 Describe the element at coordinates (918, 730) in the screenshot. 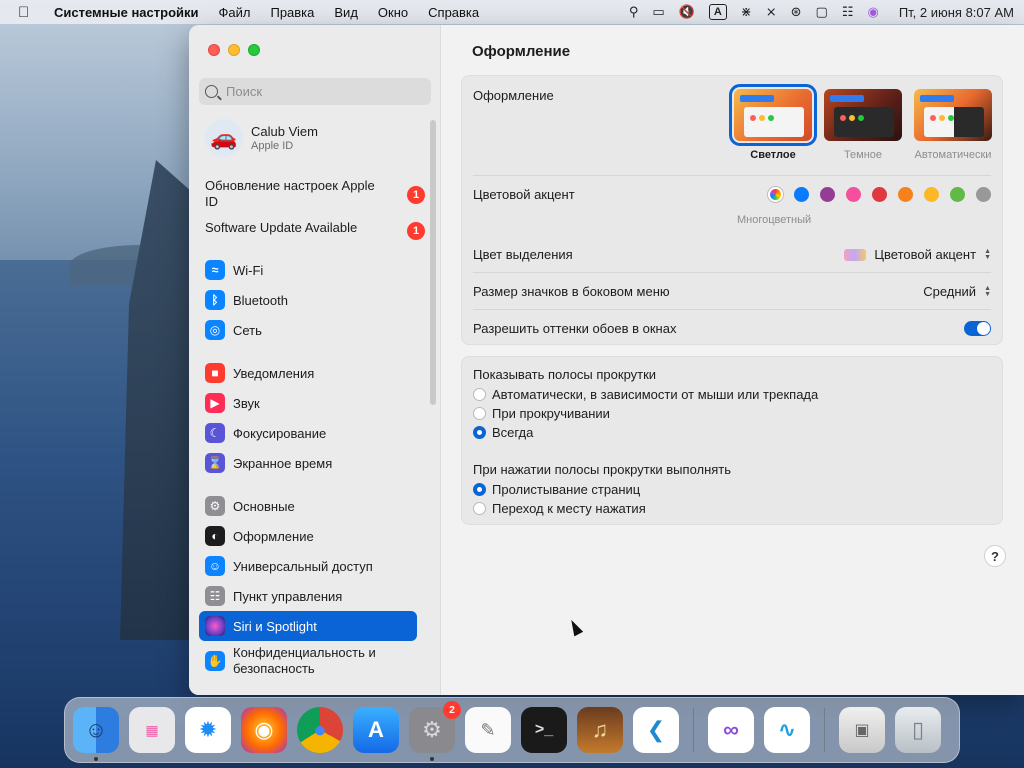

I see `trash-icon: ▯` at that location.